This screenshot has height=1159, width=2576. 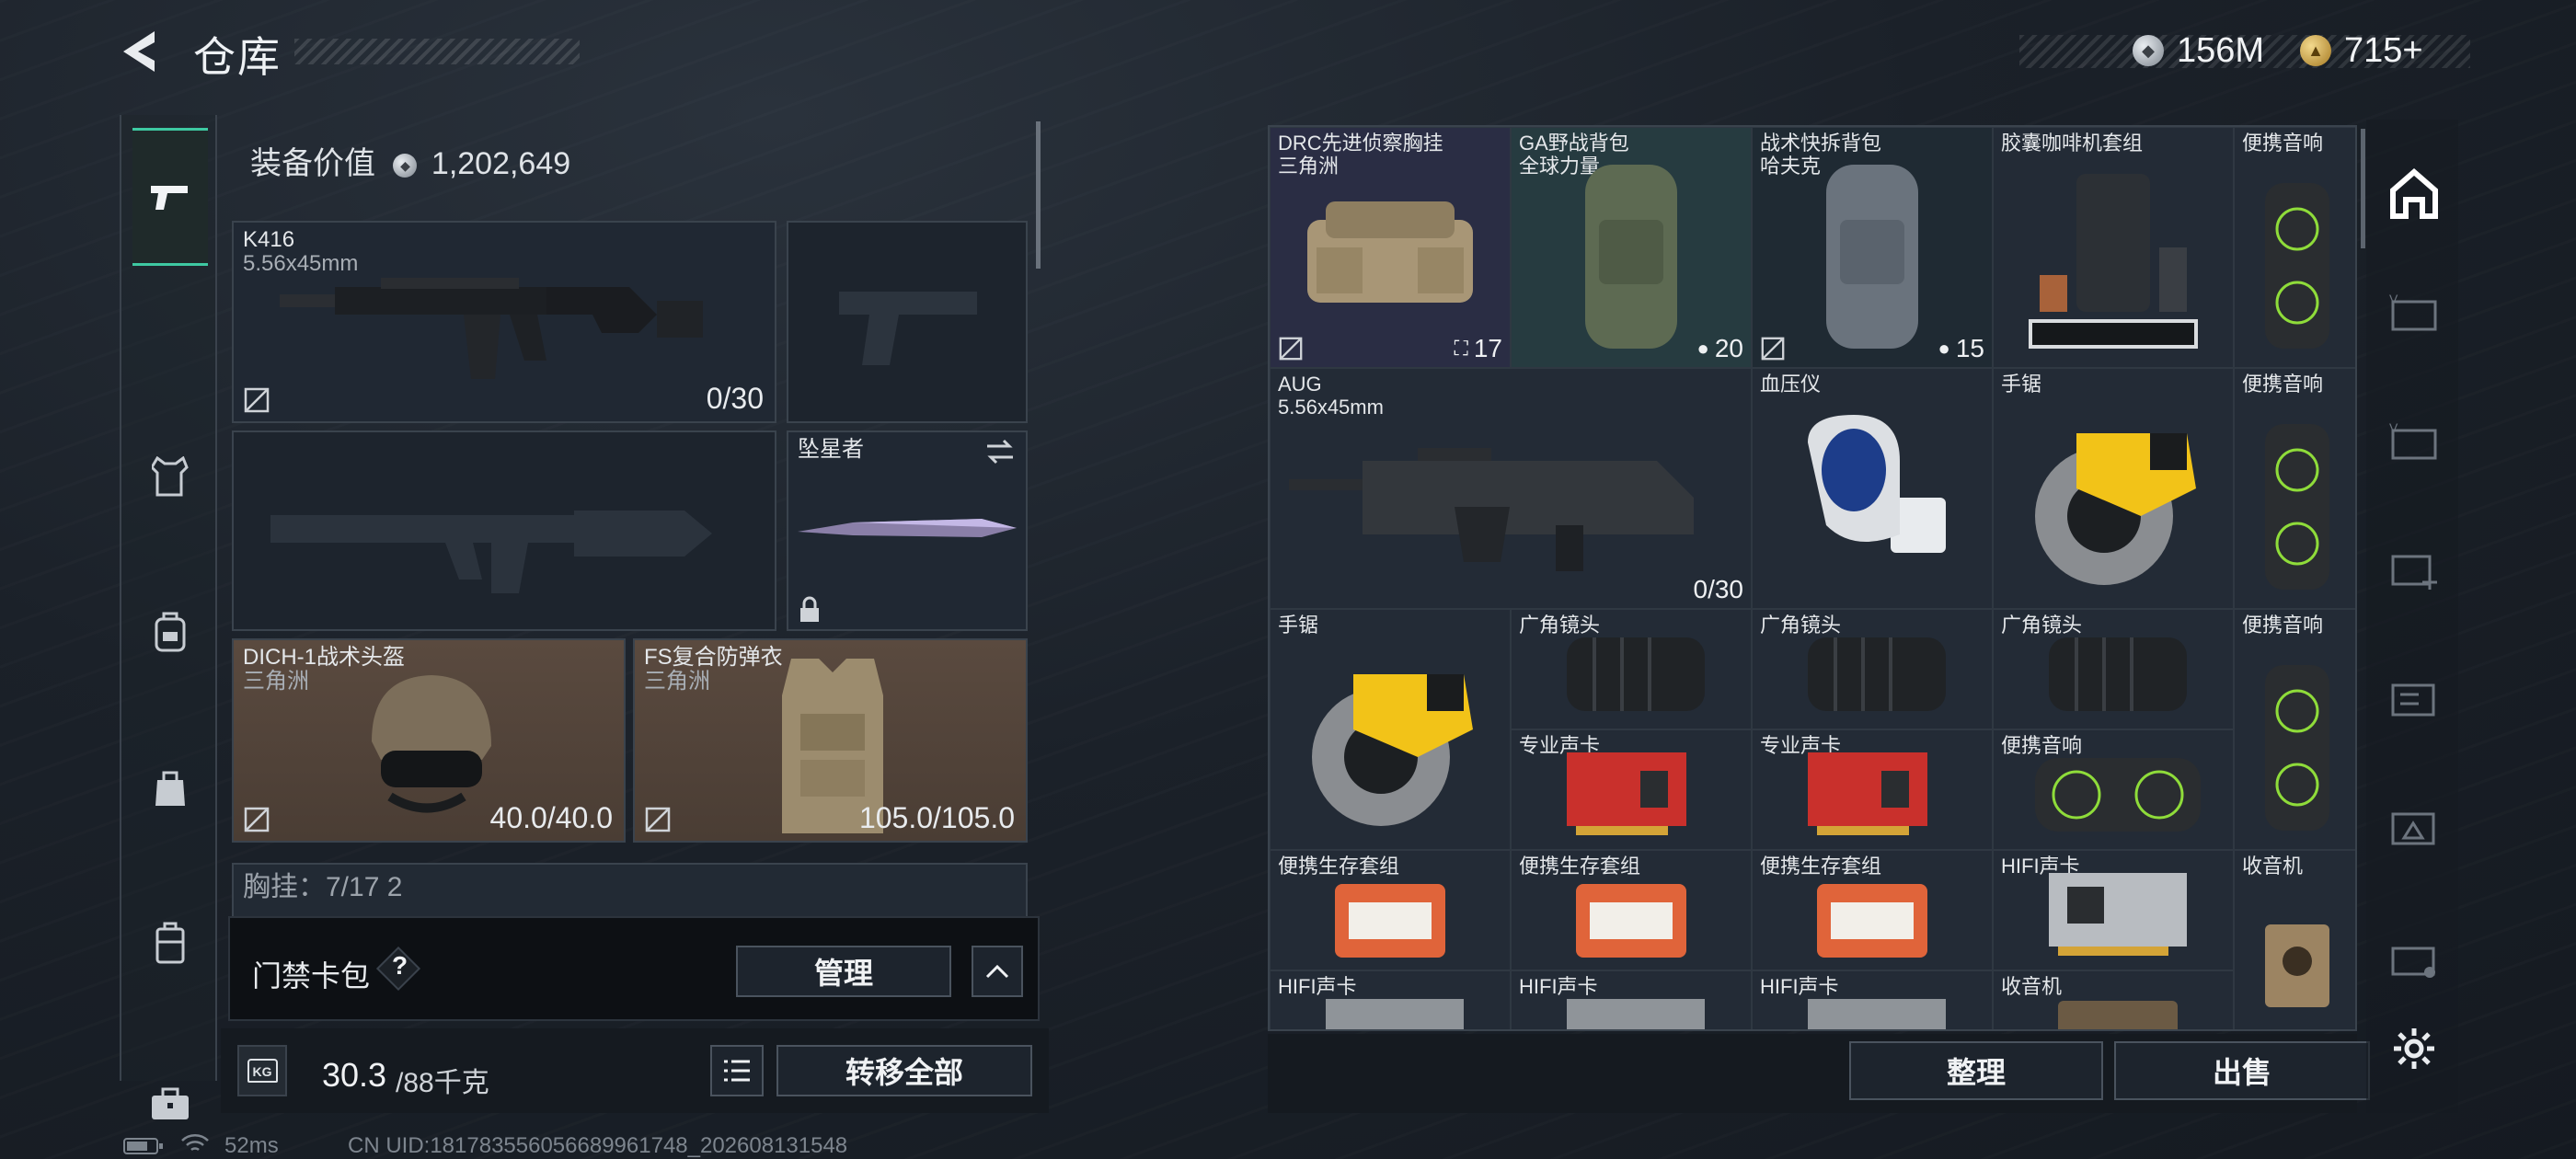 I want to click on primary-weapon-slot: K416 5.56x45mm 0/30, so click(x=504, y=322).